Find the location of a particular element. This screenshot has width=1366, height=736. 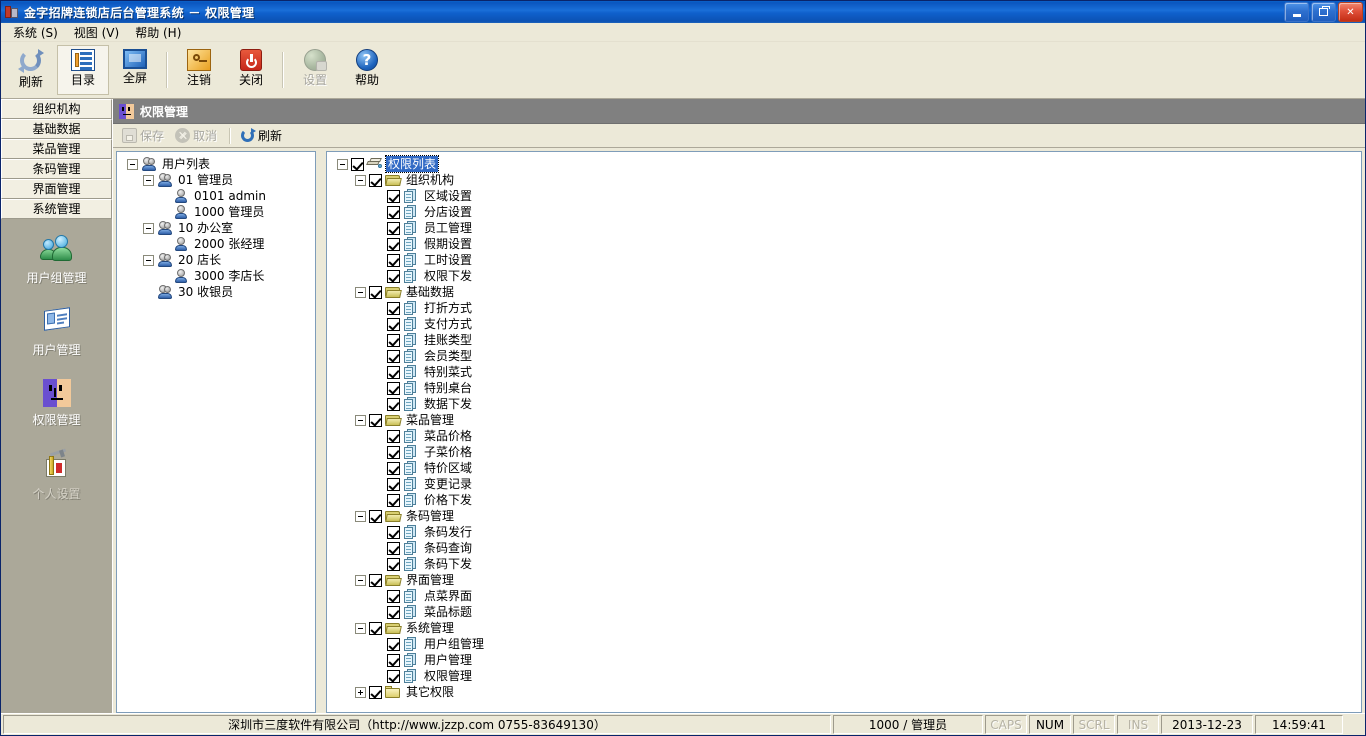

tree-node-user-group: 20 店长 is located at coordinates (218, 260).